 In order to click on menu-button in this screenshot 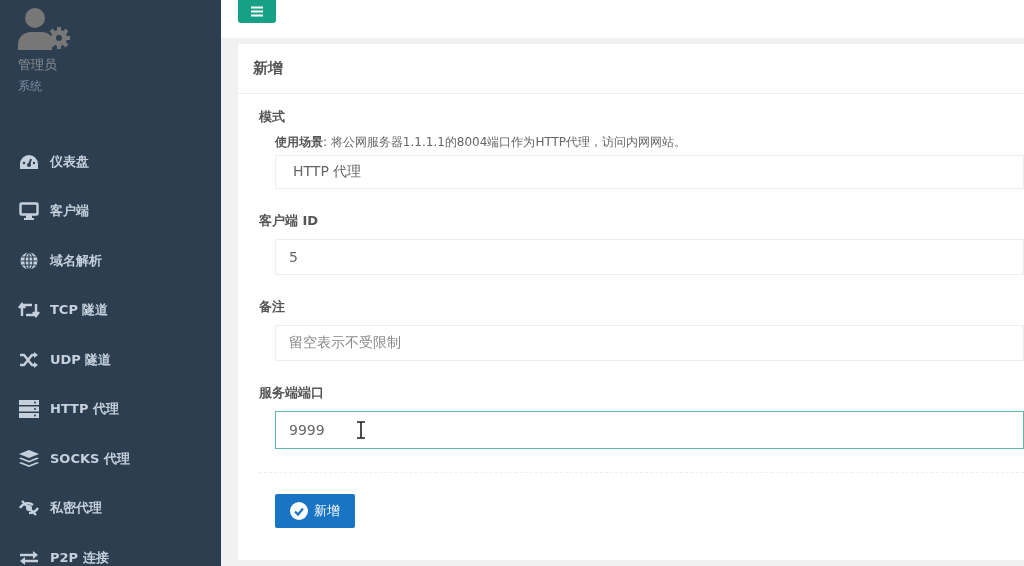, I will do `click(257, 11)`.